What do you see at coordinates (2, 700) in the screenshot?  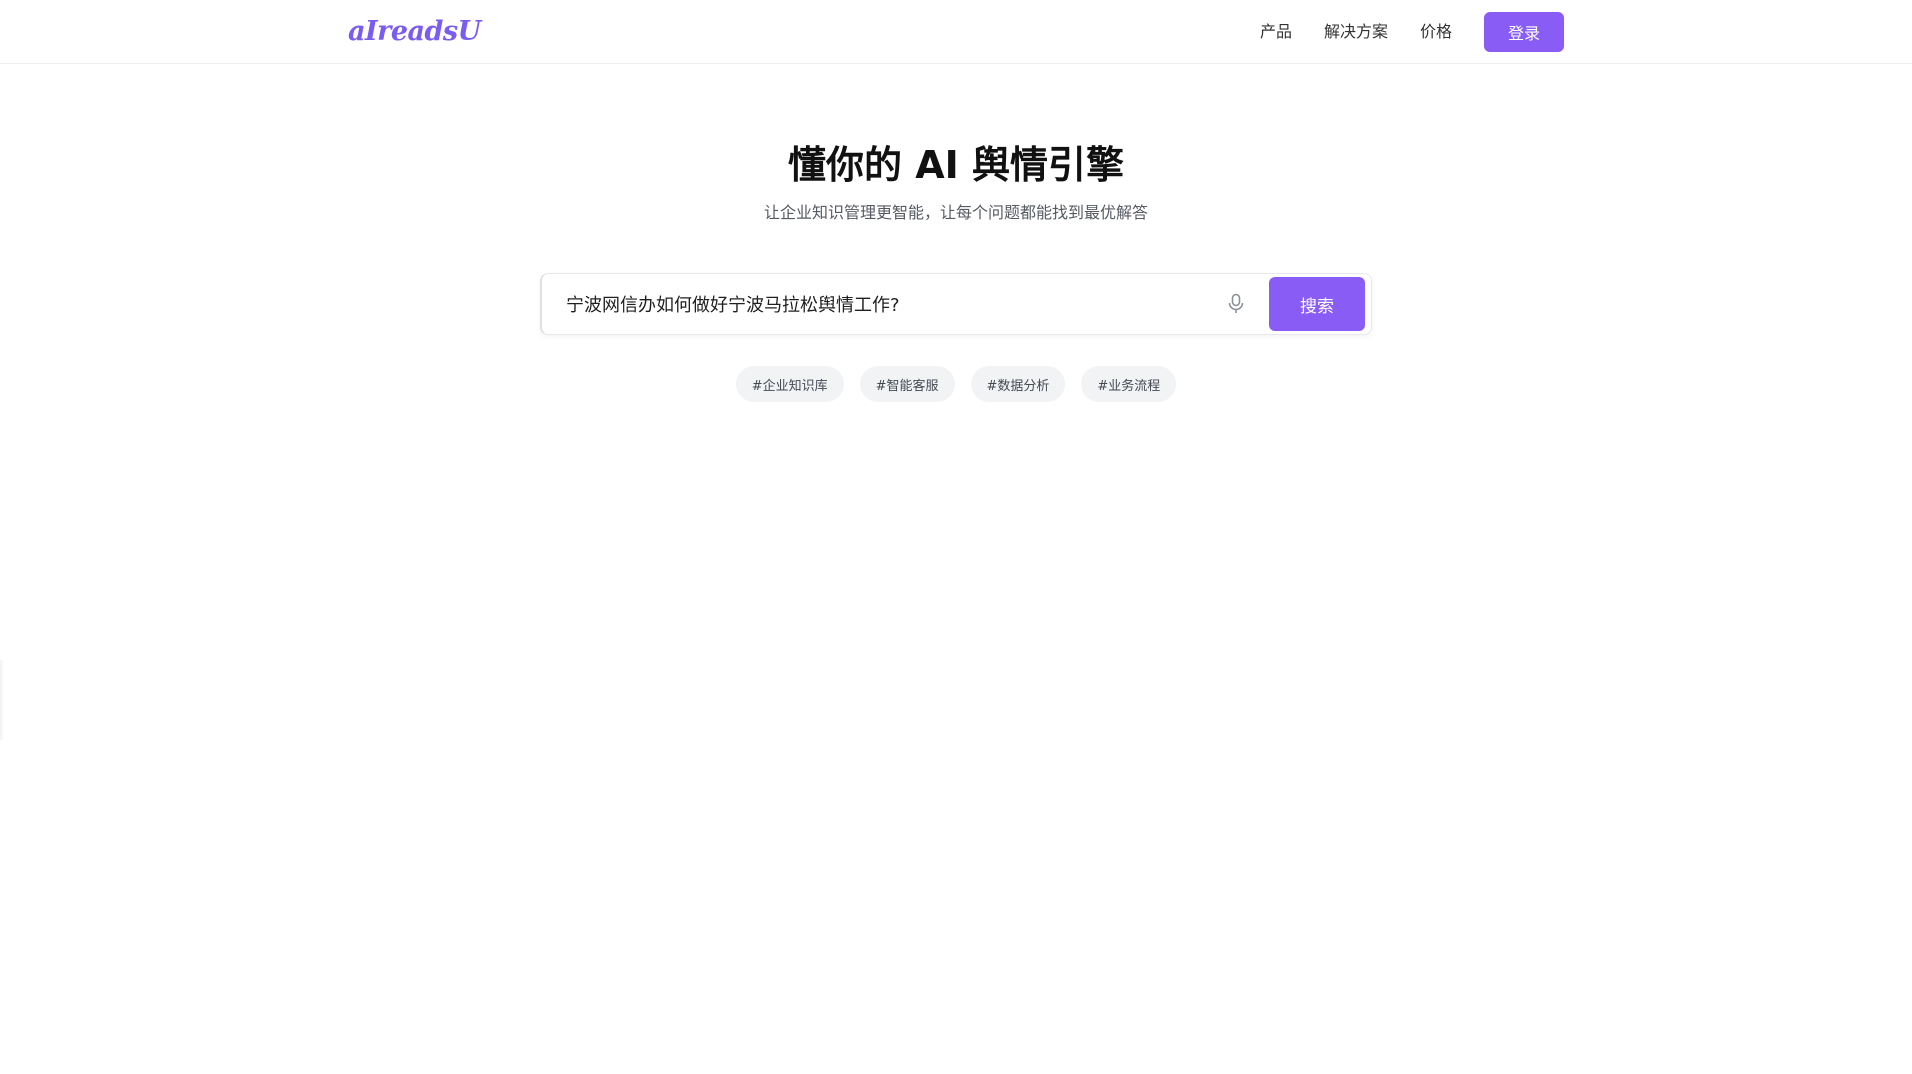 I see `edge-shadow` at bounding box center [2, 700].